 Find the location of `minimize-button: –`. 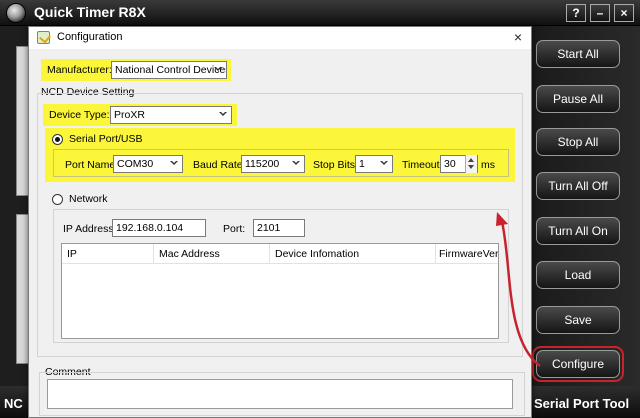

minimize-button: – is located at coordinates (600, 13).